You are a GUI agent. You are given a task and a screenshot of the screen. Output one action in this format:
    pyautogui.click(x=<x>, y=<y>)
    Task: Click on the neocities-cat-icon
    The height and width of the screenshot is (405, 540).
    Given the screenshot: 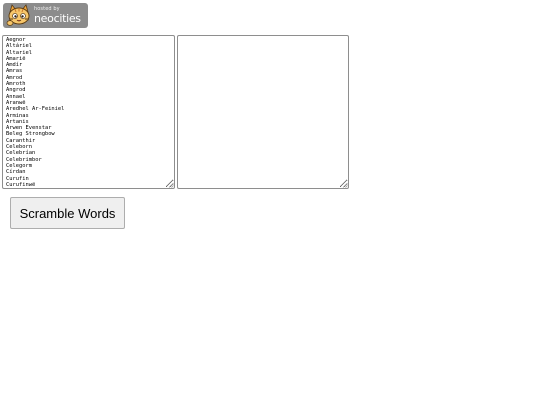 What is the action you would take?
    pyautogui.click(x=18, y=14)
    